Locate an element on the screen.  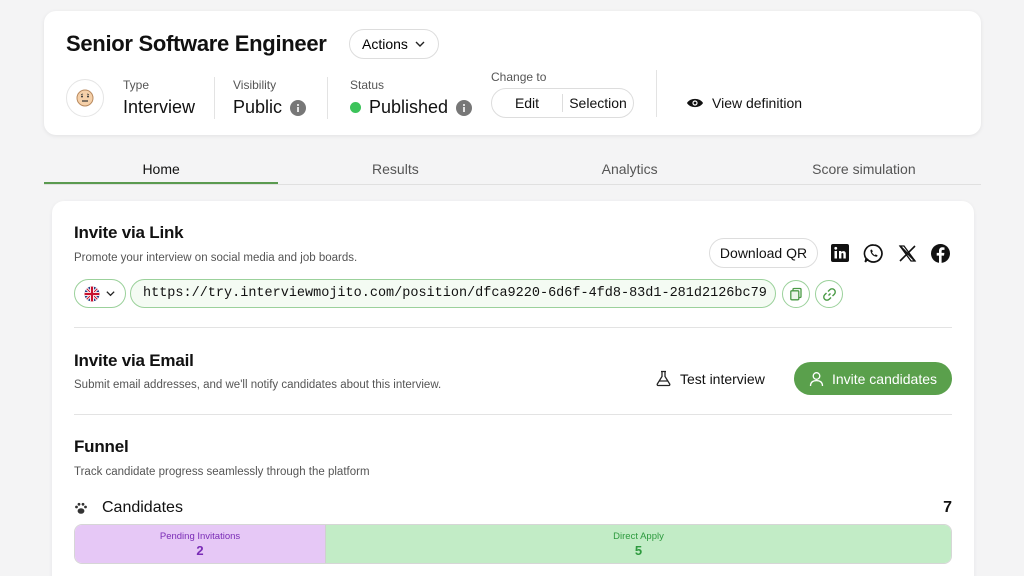
status-value: Published is located at coordinates (409, 107).